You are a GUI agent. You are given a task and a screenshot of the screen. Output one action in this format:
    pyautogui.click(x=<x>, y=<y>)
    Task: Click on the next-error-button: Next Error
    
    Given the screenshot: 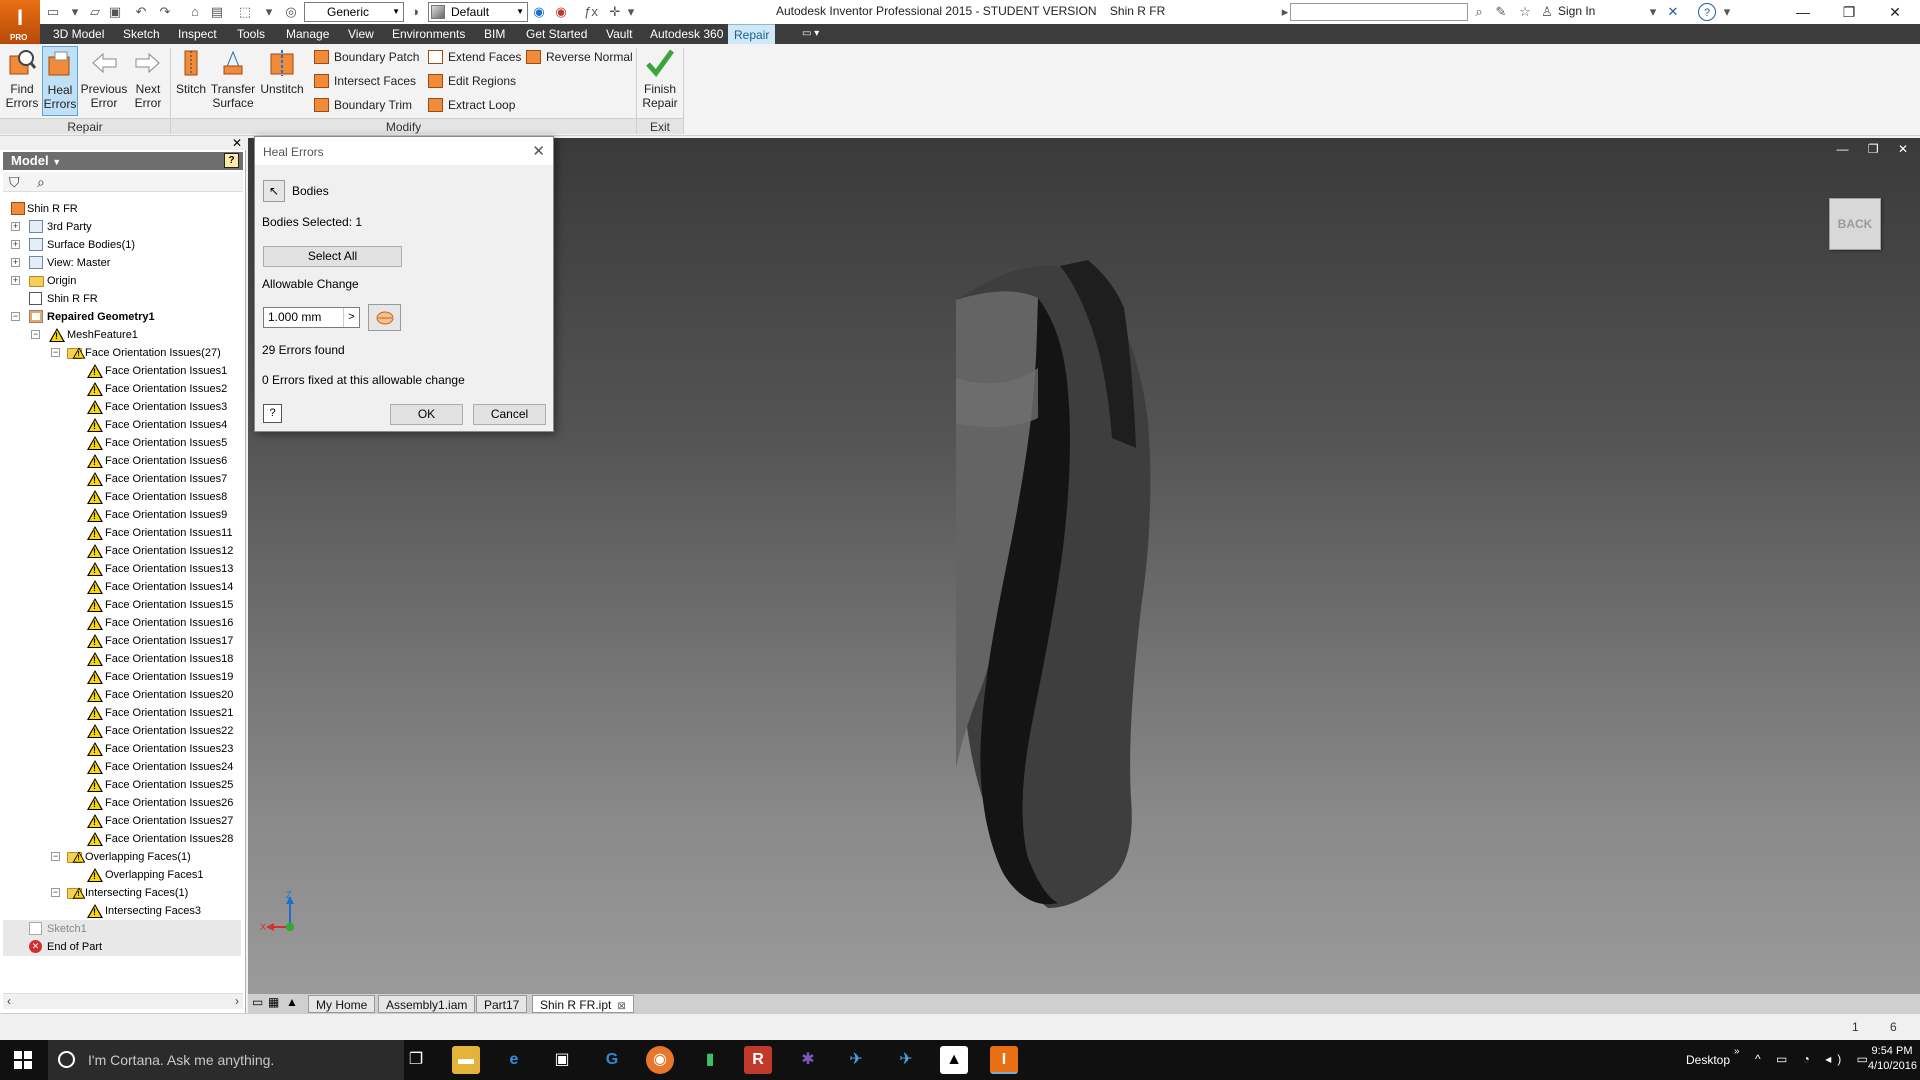 What is the action you would take?
    pyautogui.click(x=148, y=81)
    